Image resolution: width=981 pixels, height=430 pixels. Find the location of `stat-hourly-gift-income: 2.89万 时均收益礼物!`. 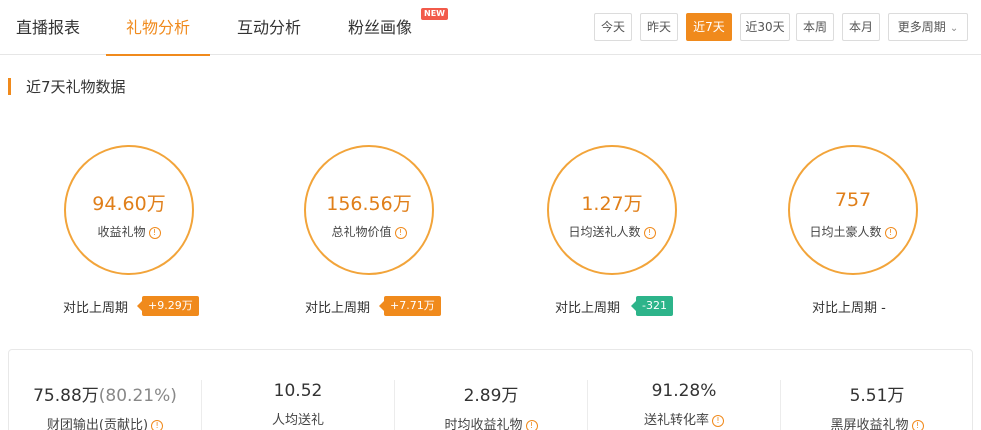

stat-hourly-gift-income: 2.89万 时均收益礼物! is located at coordinates (491, 405).